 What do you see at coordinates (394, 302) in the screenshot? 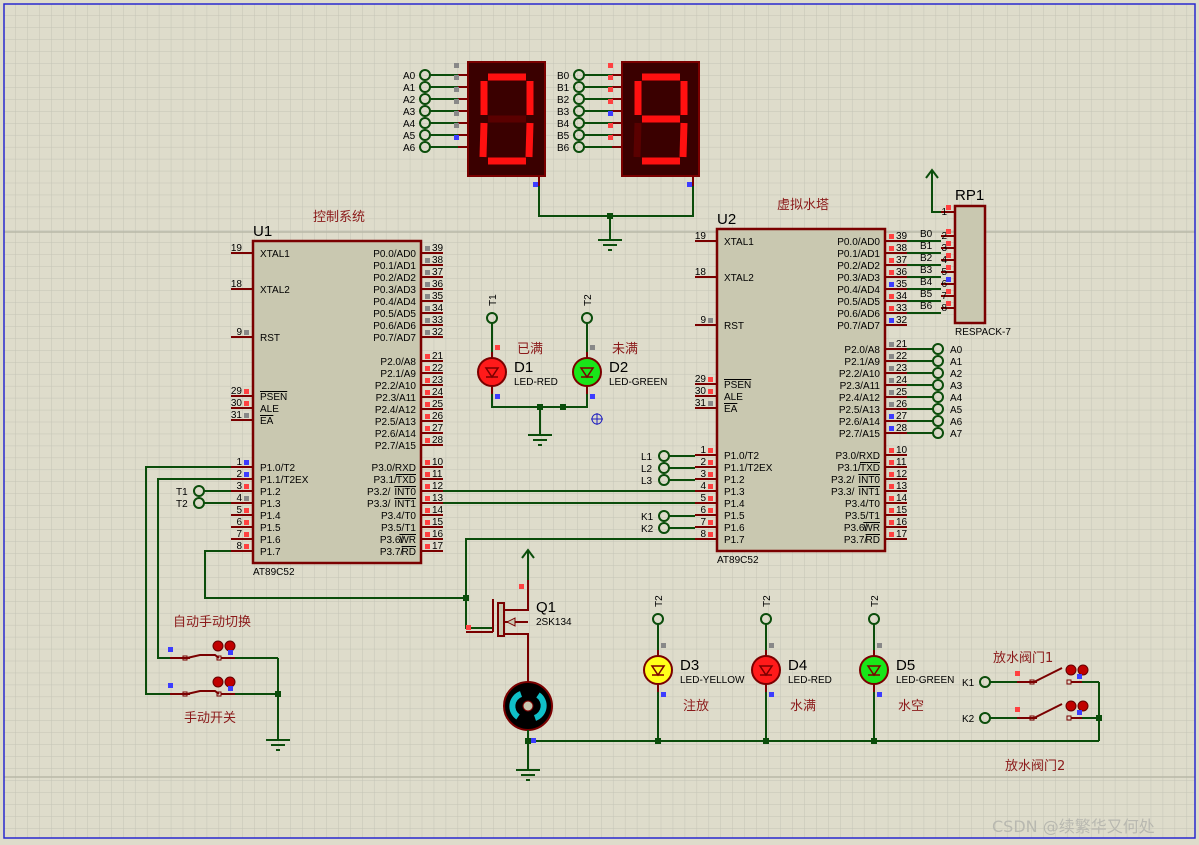
I see `pin-name: P0.4/AD4` at bounding box center [394, 302].